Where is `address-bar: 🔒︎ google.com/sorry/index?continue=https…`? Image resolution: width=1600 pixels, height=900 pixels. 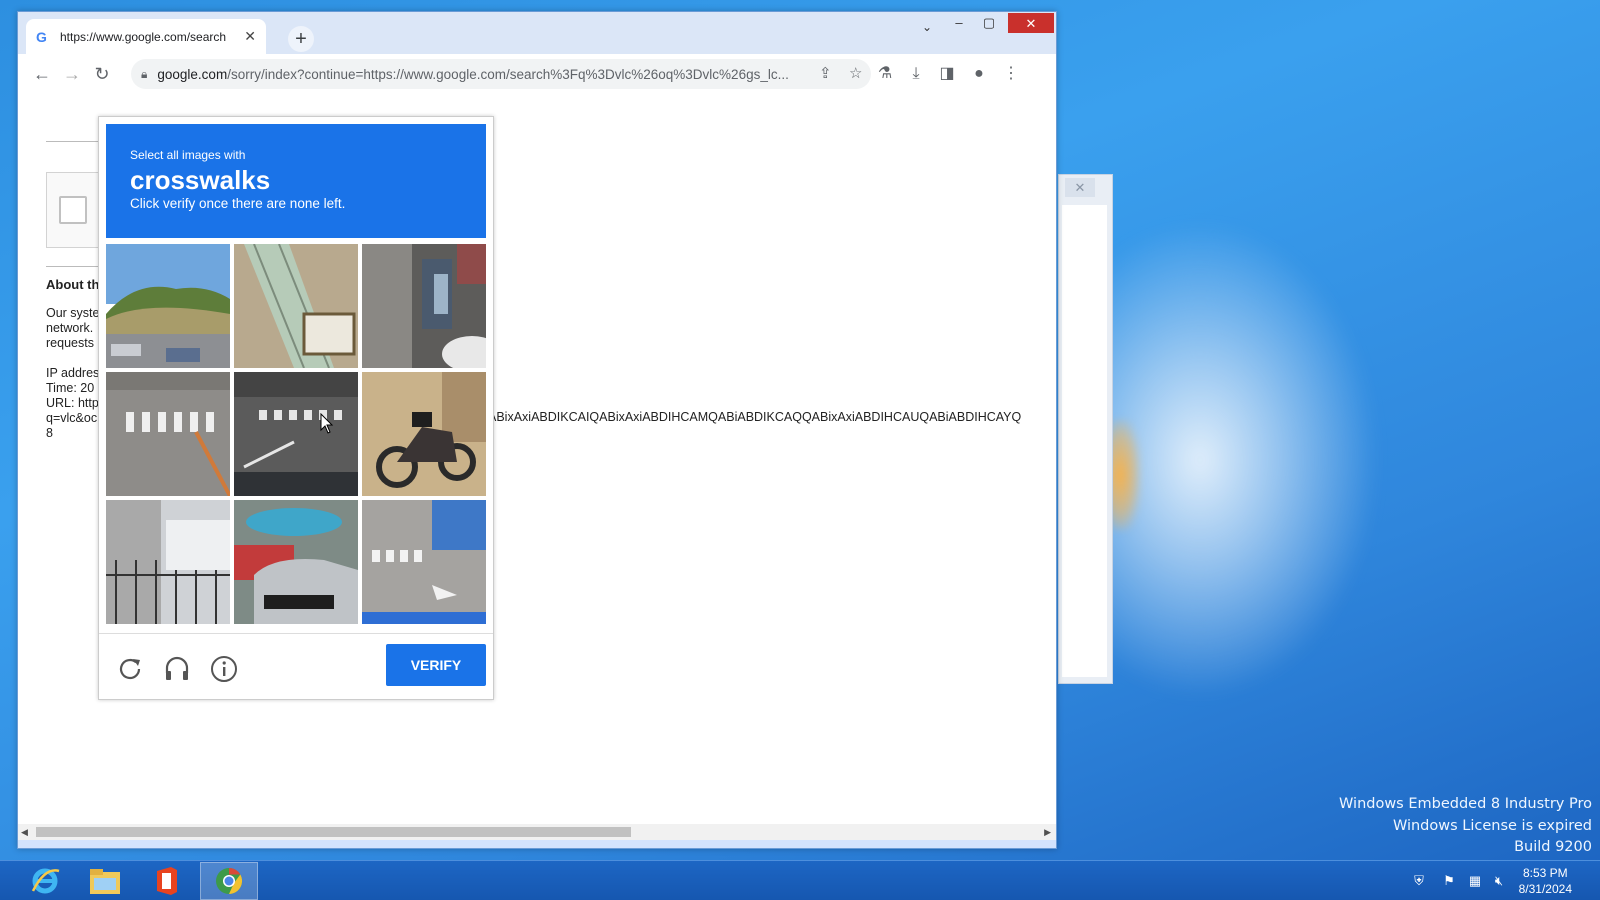
address-bar: 🔒︎ google.com/sorry/index?continue=https… is located at coordinates (501, 74).